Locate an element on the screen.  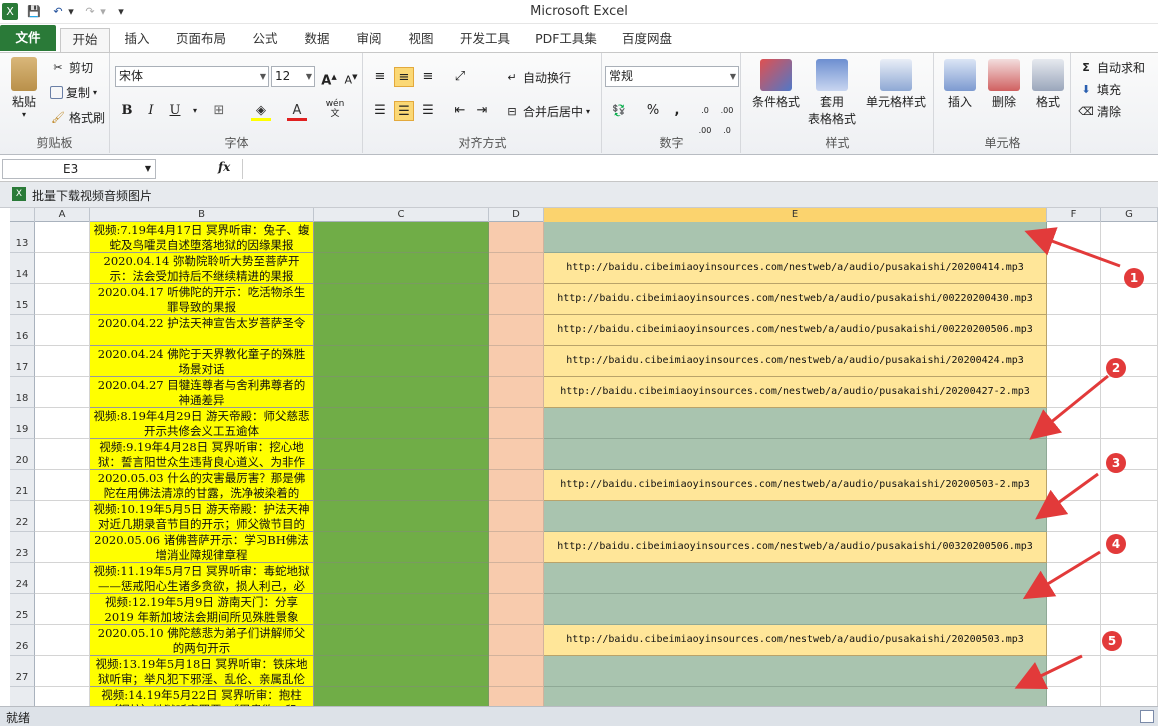
insert-cells-icon is located at coordinates (960, 75).